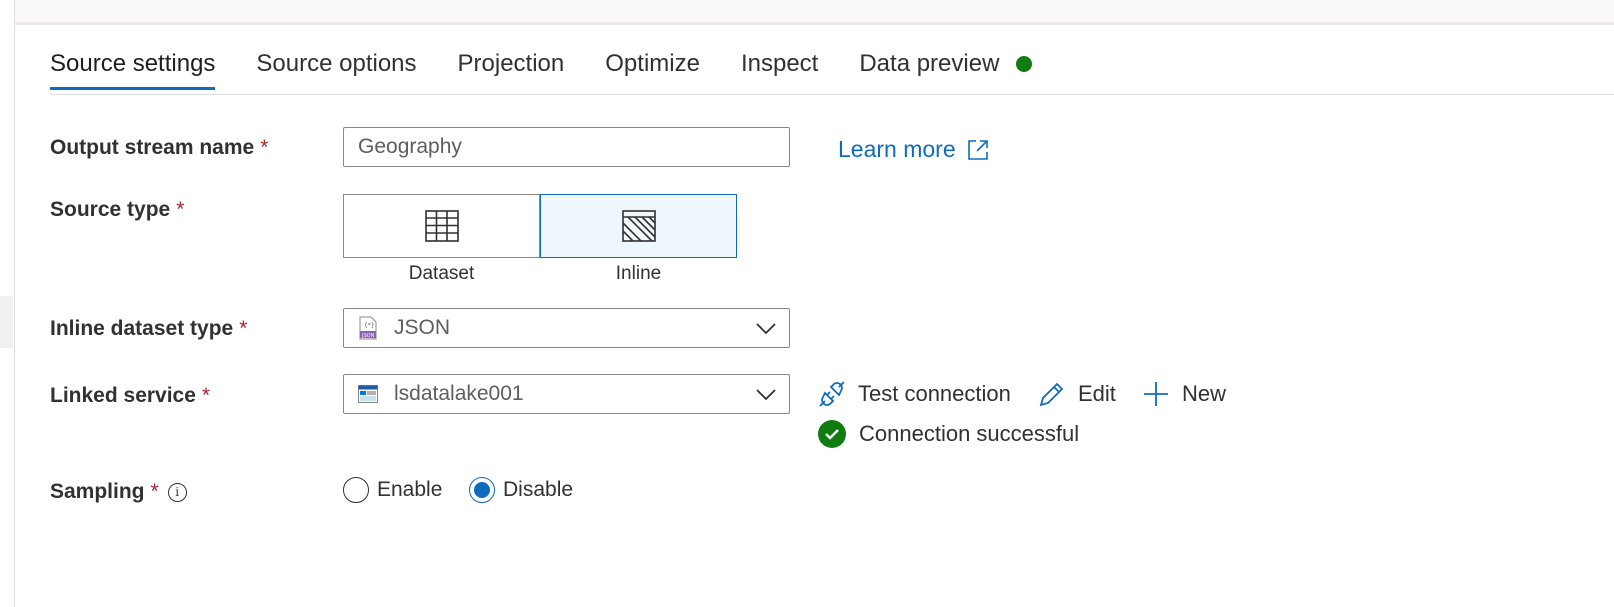 The image size is (1614, 607). Describe the element at coordinates (133, 67) in the screenshot. I see `tab-source-settings: Source settings` at that location.